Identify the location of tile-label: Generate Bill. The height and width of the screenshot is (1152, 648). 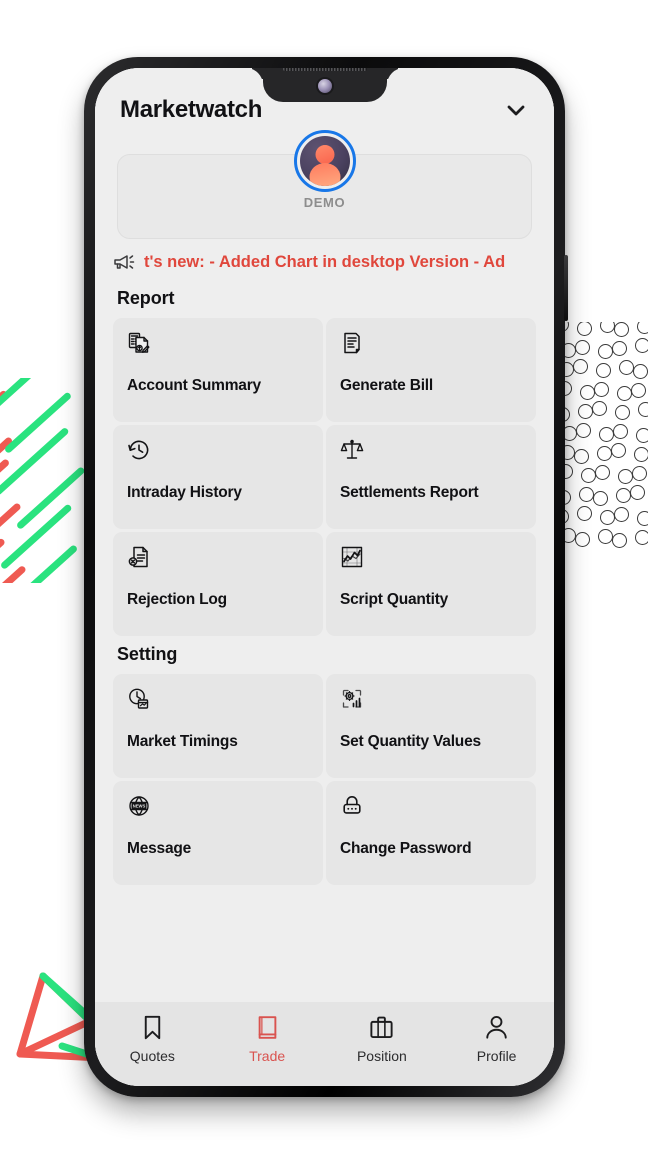
(387, 385).